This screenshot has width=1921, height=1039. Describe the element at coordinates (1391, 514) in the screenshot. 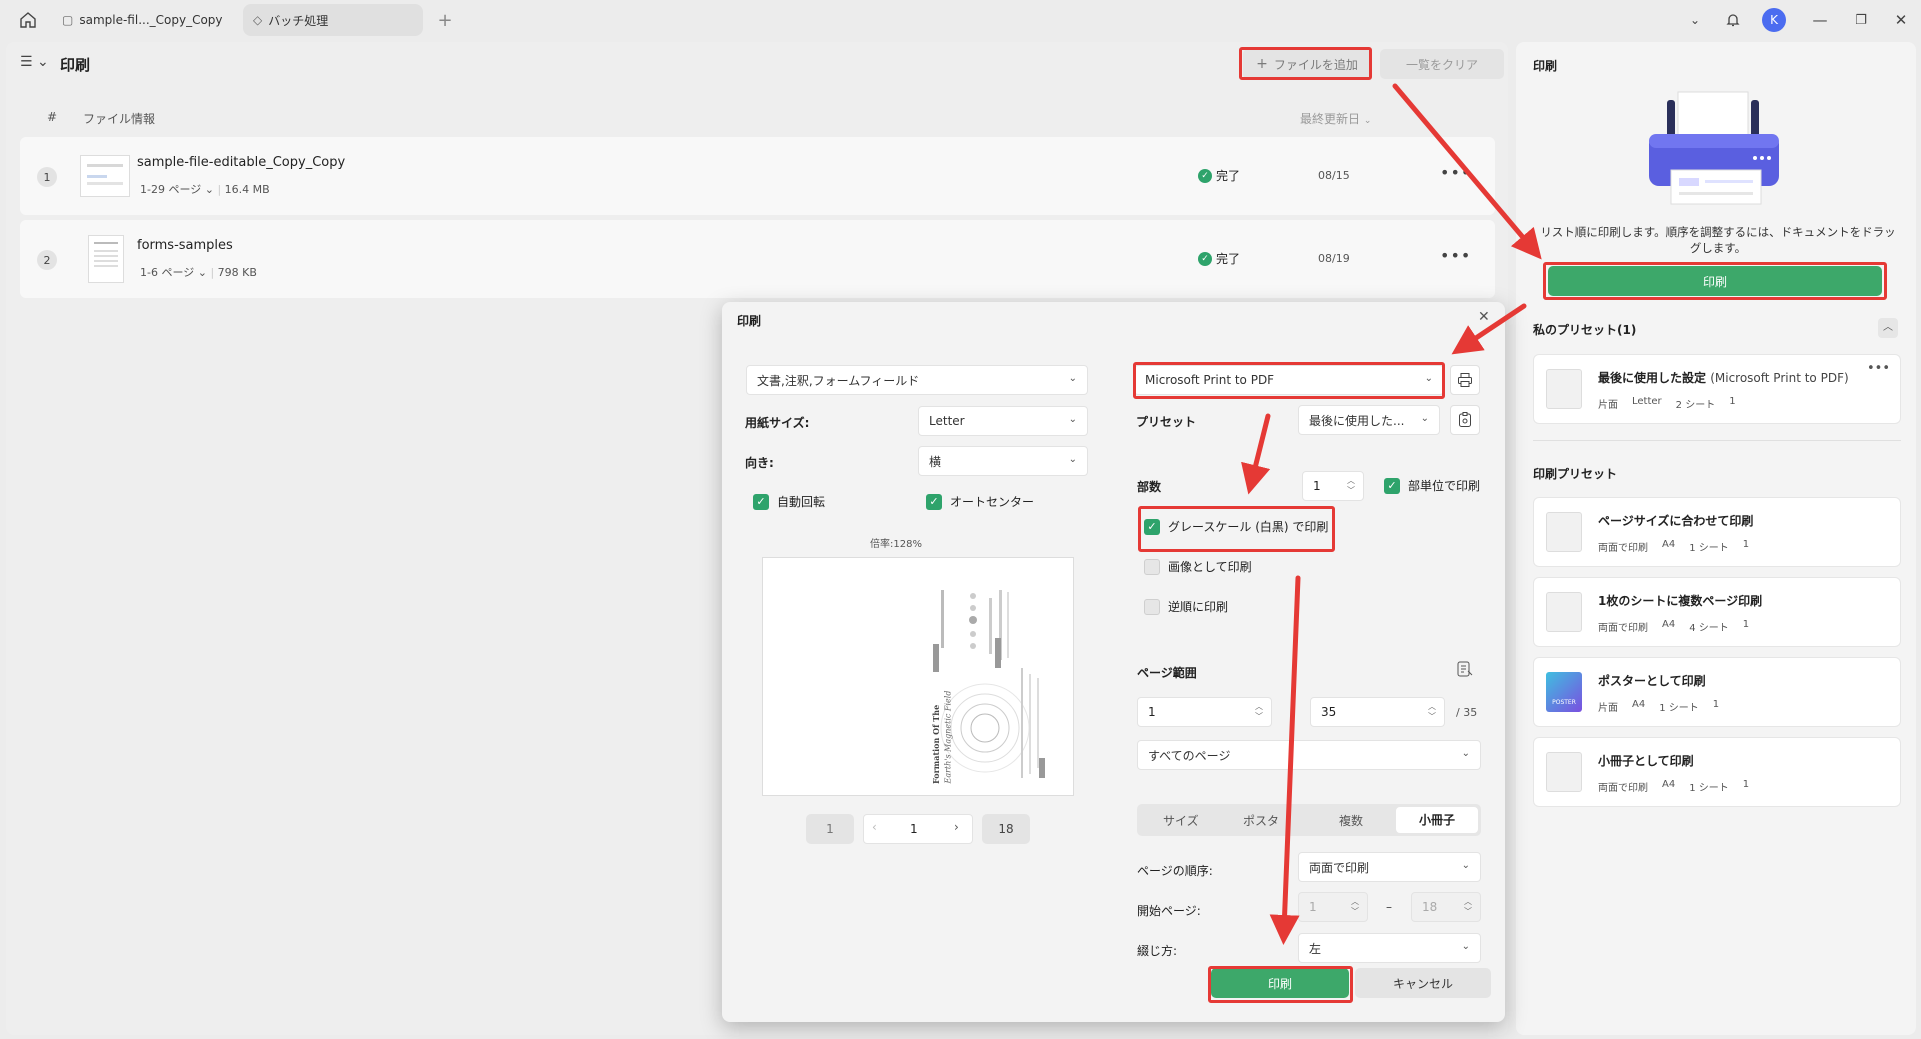

I see `annotation-arrows` at that location.